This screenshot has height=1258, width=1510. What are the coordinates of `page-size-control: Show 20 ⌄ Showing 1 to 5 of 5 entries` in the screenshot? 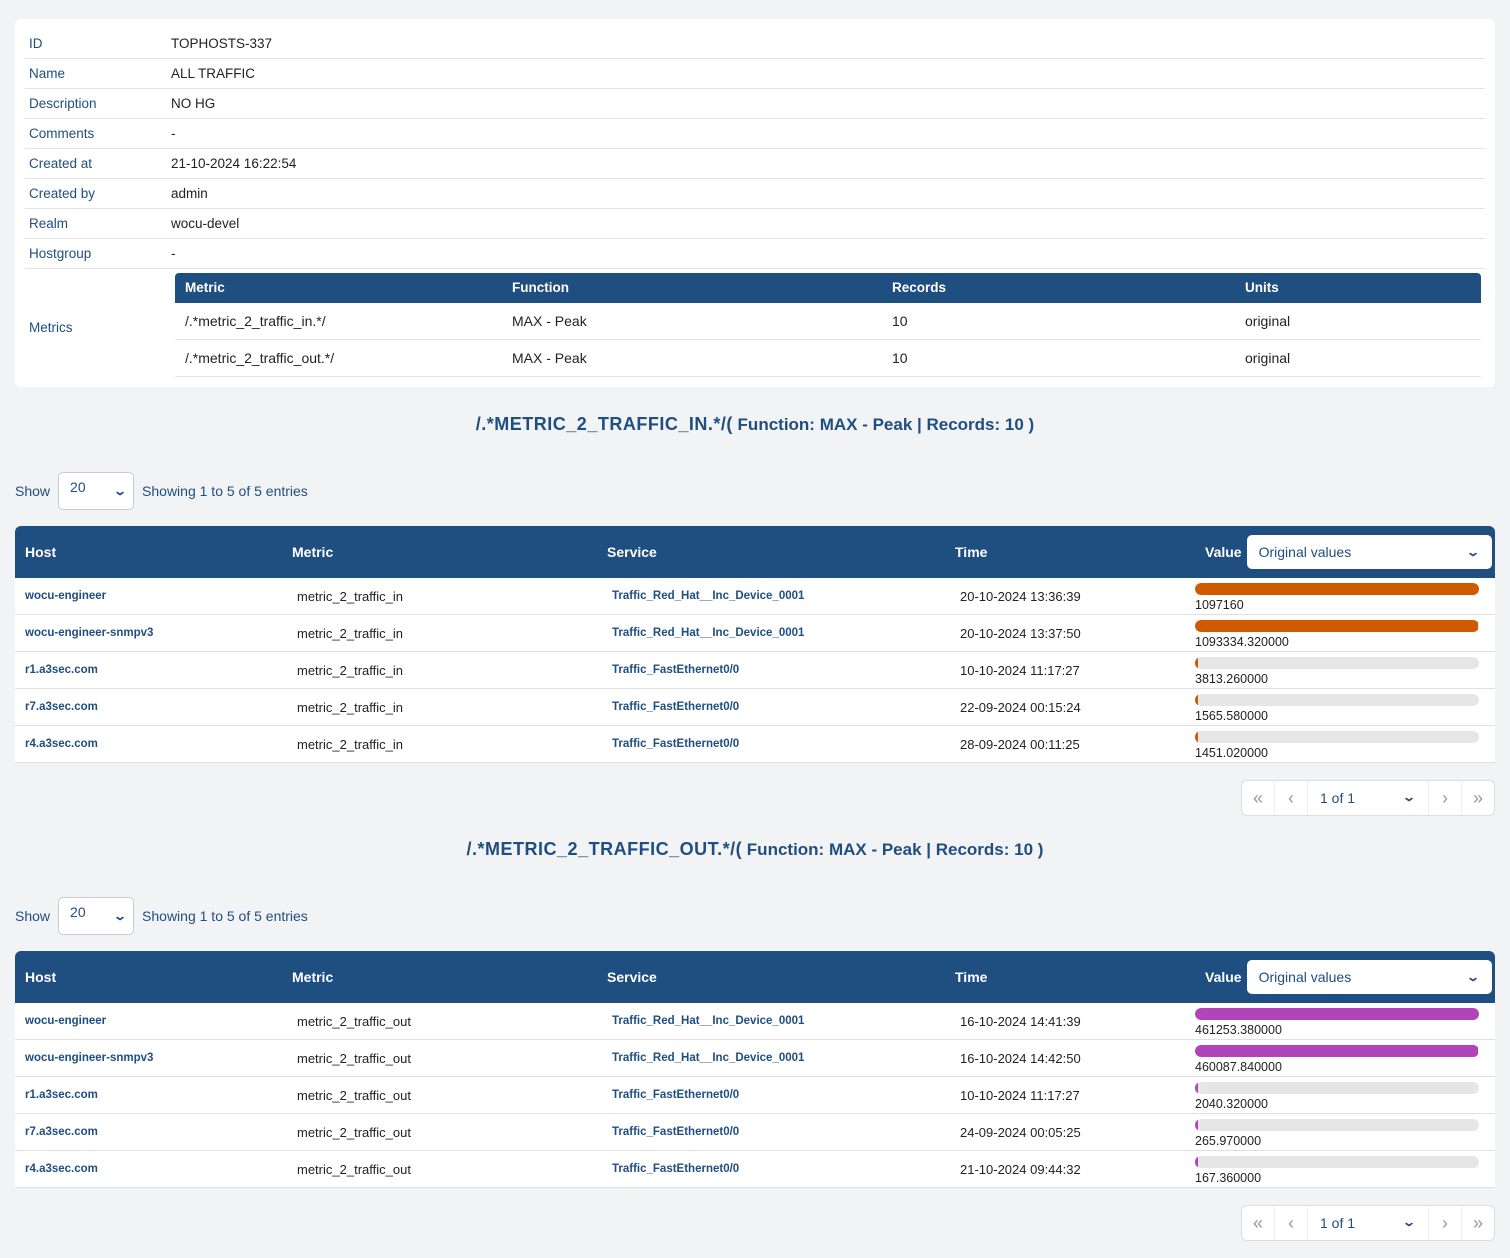 It's located at (161, 916).